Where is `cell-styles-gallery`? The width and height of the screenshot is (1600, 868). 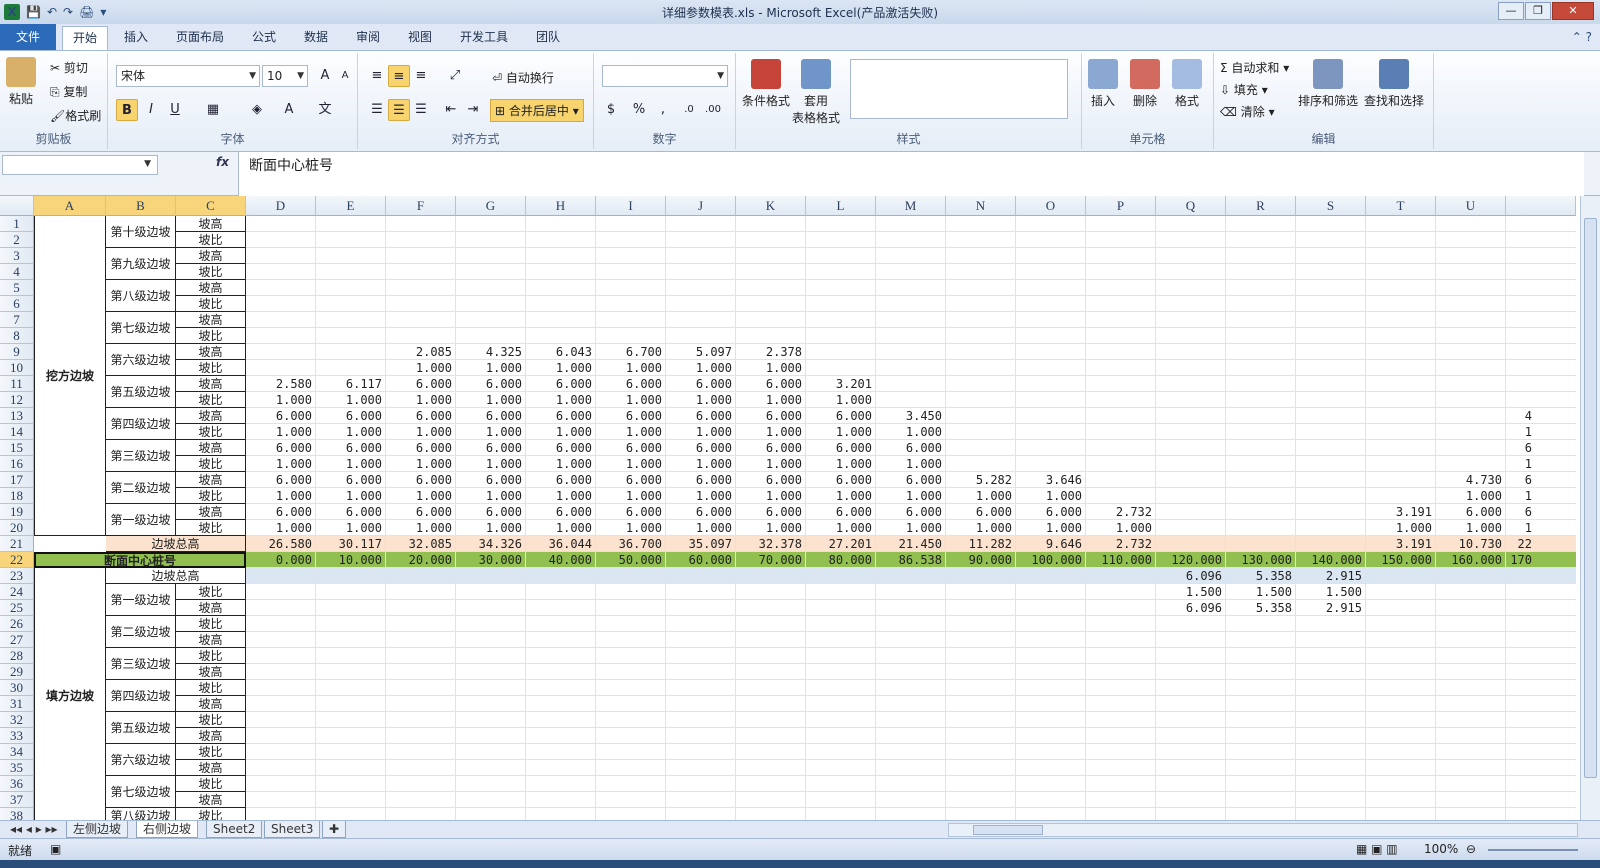
cell-styles-gallery is located at coordinates (959, 89).